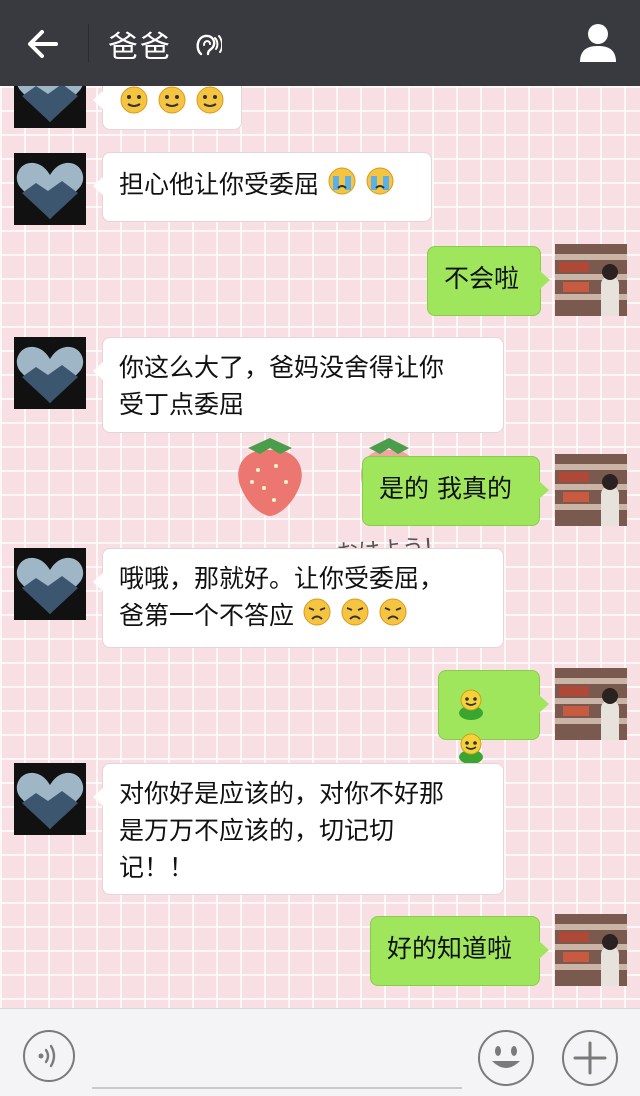 Image resolution: width=640 pixels, height=1096 pixels. I want to click on message-bubble-me: 是的 我真的, so click(455, 491).